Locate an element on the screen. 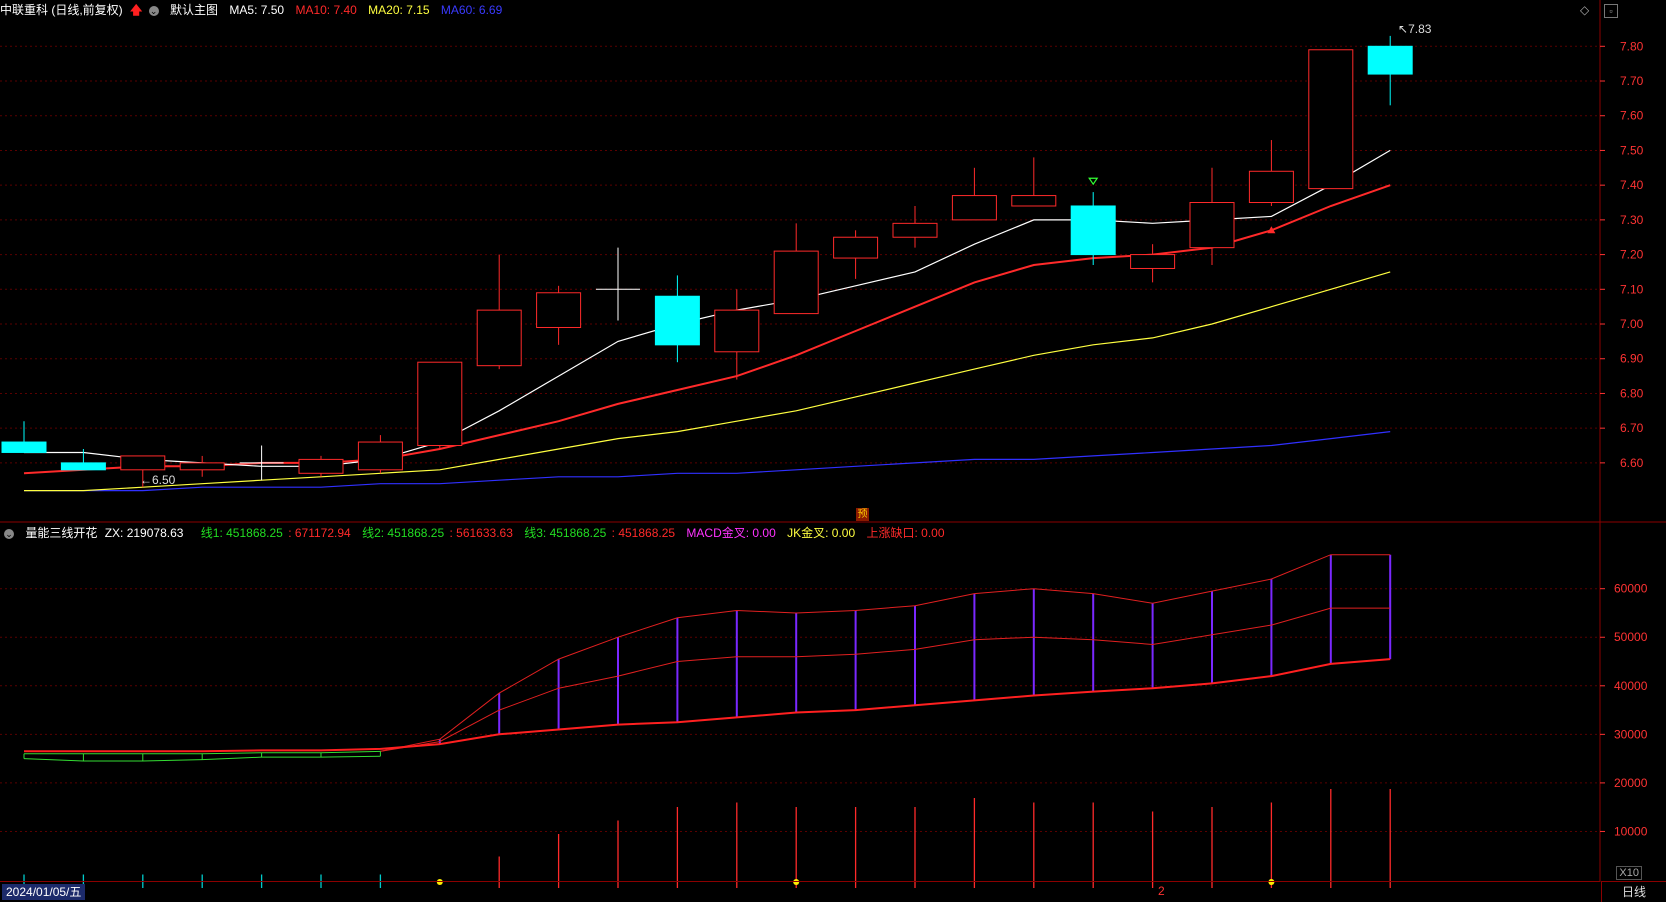  low-price-label: ←6.50 is located at coordinates (158, 480).